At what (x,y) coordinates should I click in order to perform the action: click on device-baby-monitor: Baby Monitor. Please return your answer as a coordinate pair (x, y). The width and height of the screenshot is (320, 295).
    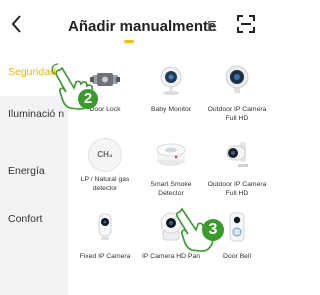
    Looking at the image, I should click on (171, 89).